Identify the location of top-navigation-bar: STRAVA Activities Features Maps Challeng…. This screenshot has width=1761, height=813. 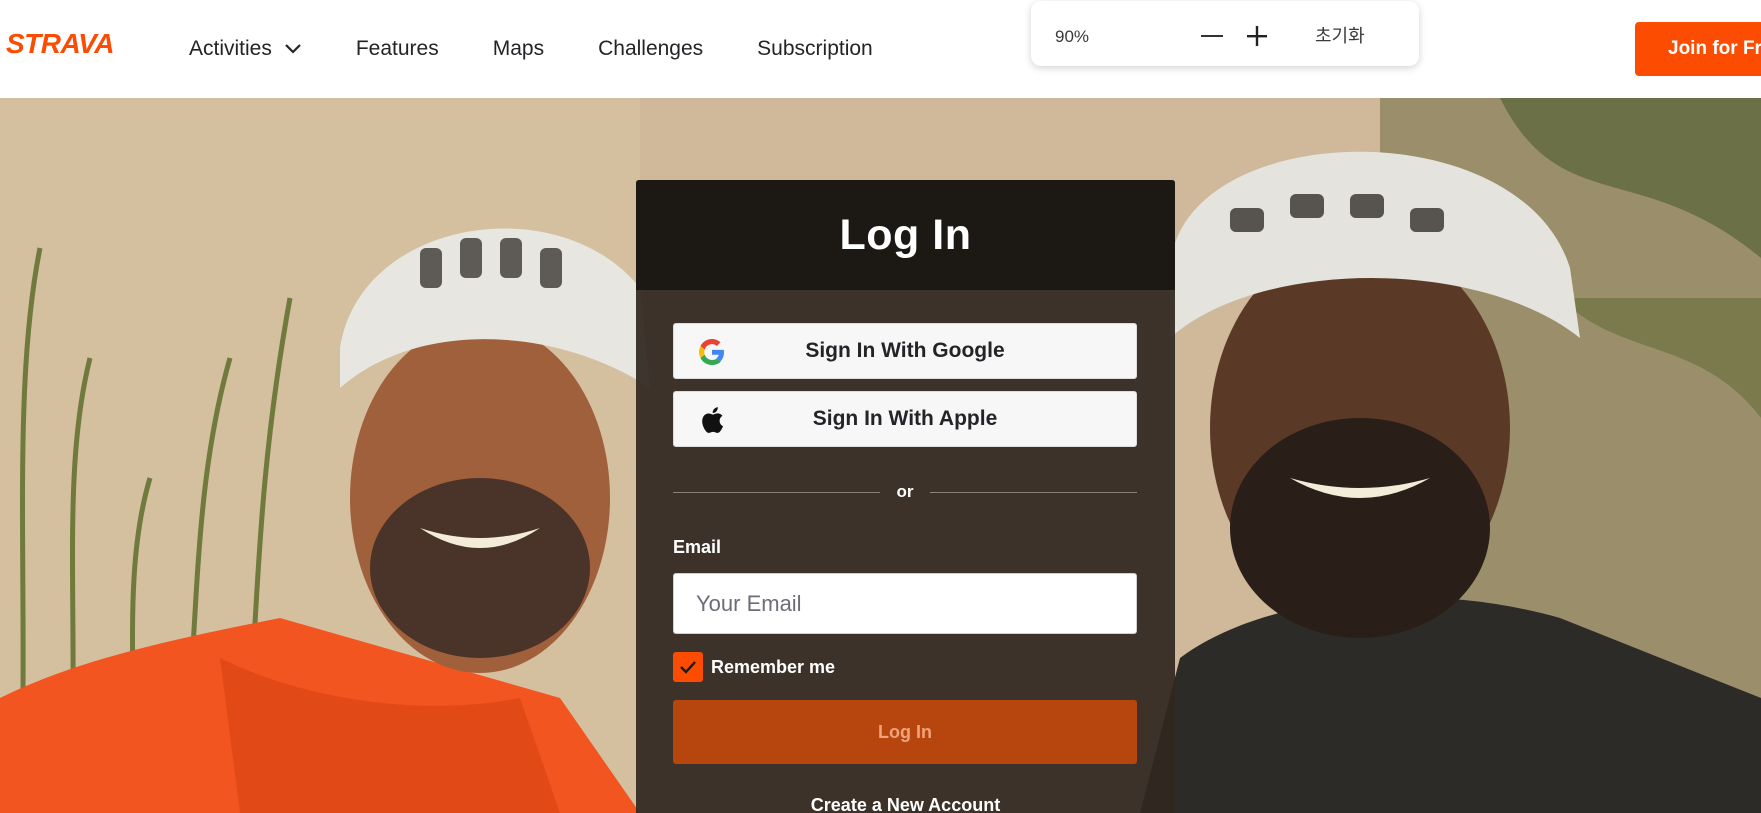
(880, 49).